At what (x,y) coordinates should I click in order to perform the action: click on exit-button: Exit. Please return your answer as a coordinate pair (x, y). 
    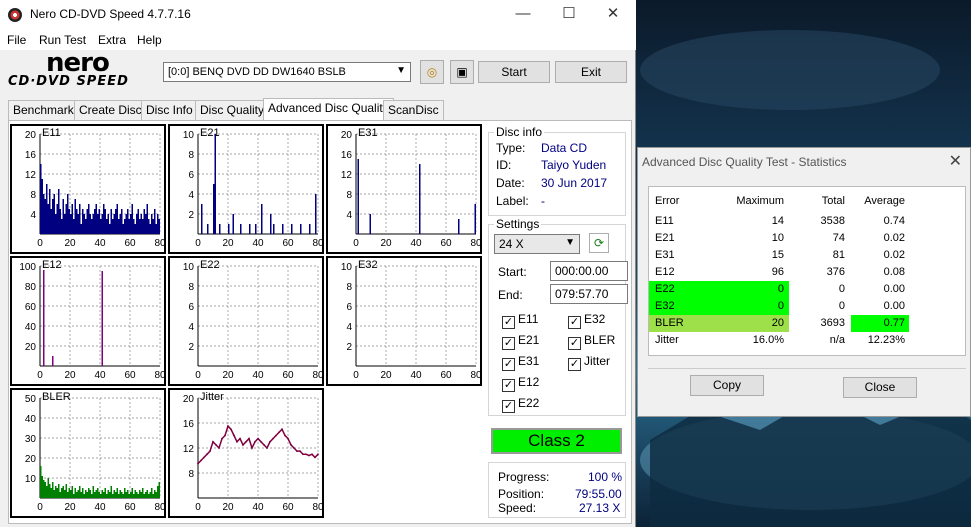
    Looking at the image, I should click on (591, 72).